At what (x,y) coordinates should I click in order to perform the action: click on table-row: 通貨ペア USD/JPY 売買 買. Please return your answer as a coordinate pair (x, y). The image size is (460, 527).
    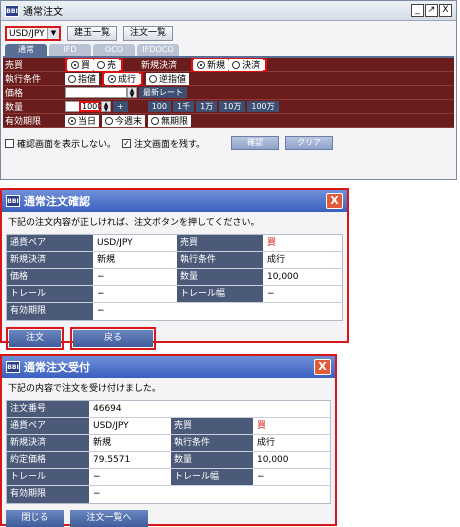
    Looking at the image, I should click on (174, 243).